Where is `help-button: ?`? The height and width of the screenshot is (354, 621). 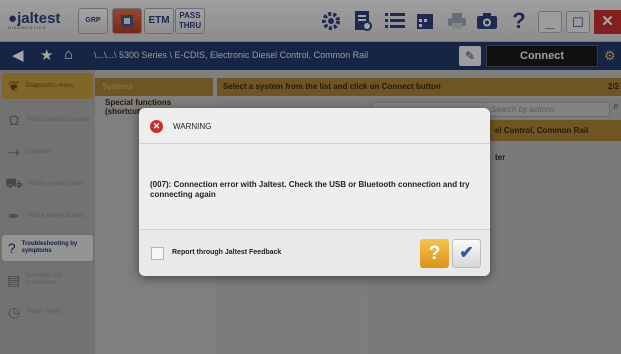
help-button: ? is located at coordinates (434, 253).